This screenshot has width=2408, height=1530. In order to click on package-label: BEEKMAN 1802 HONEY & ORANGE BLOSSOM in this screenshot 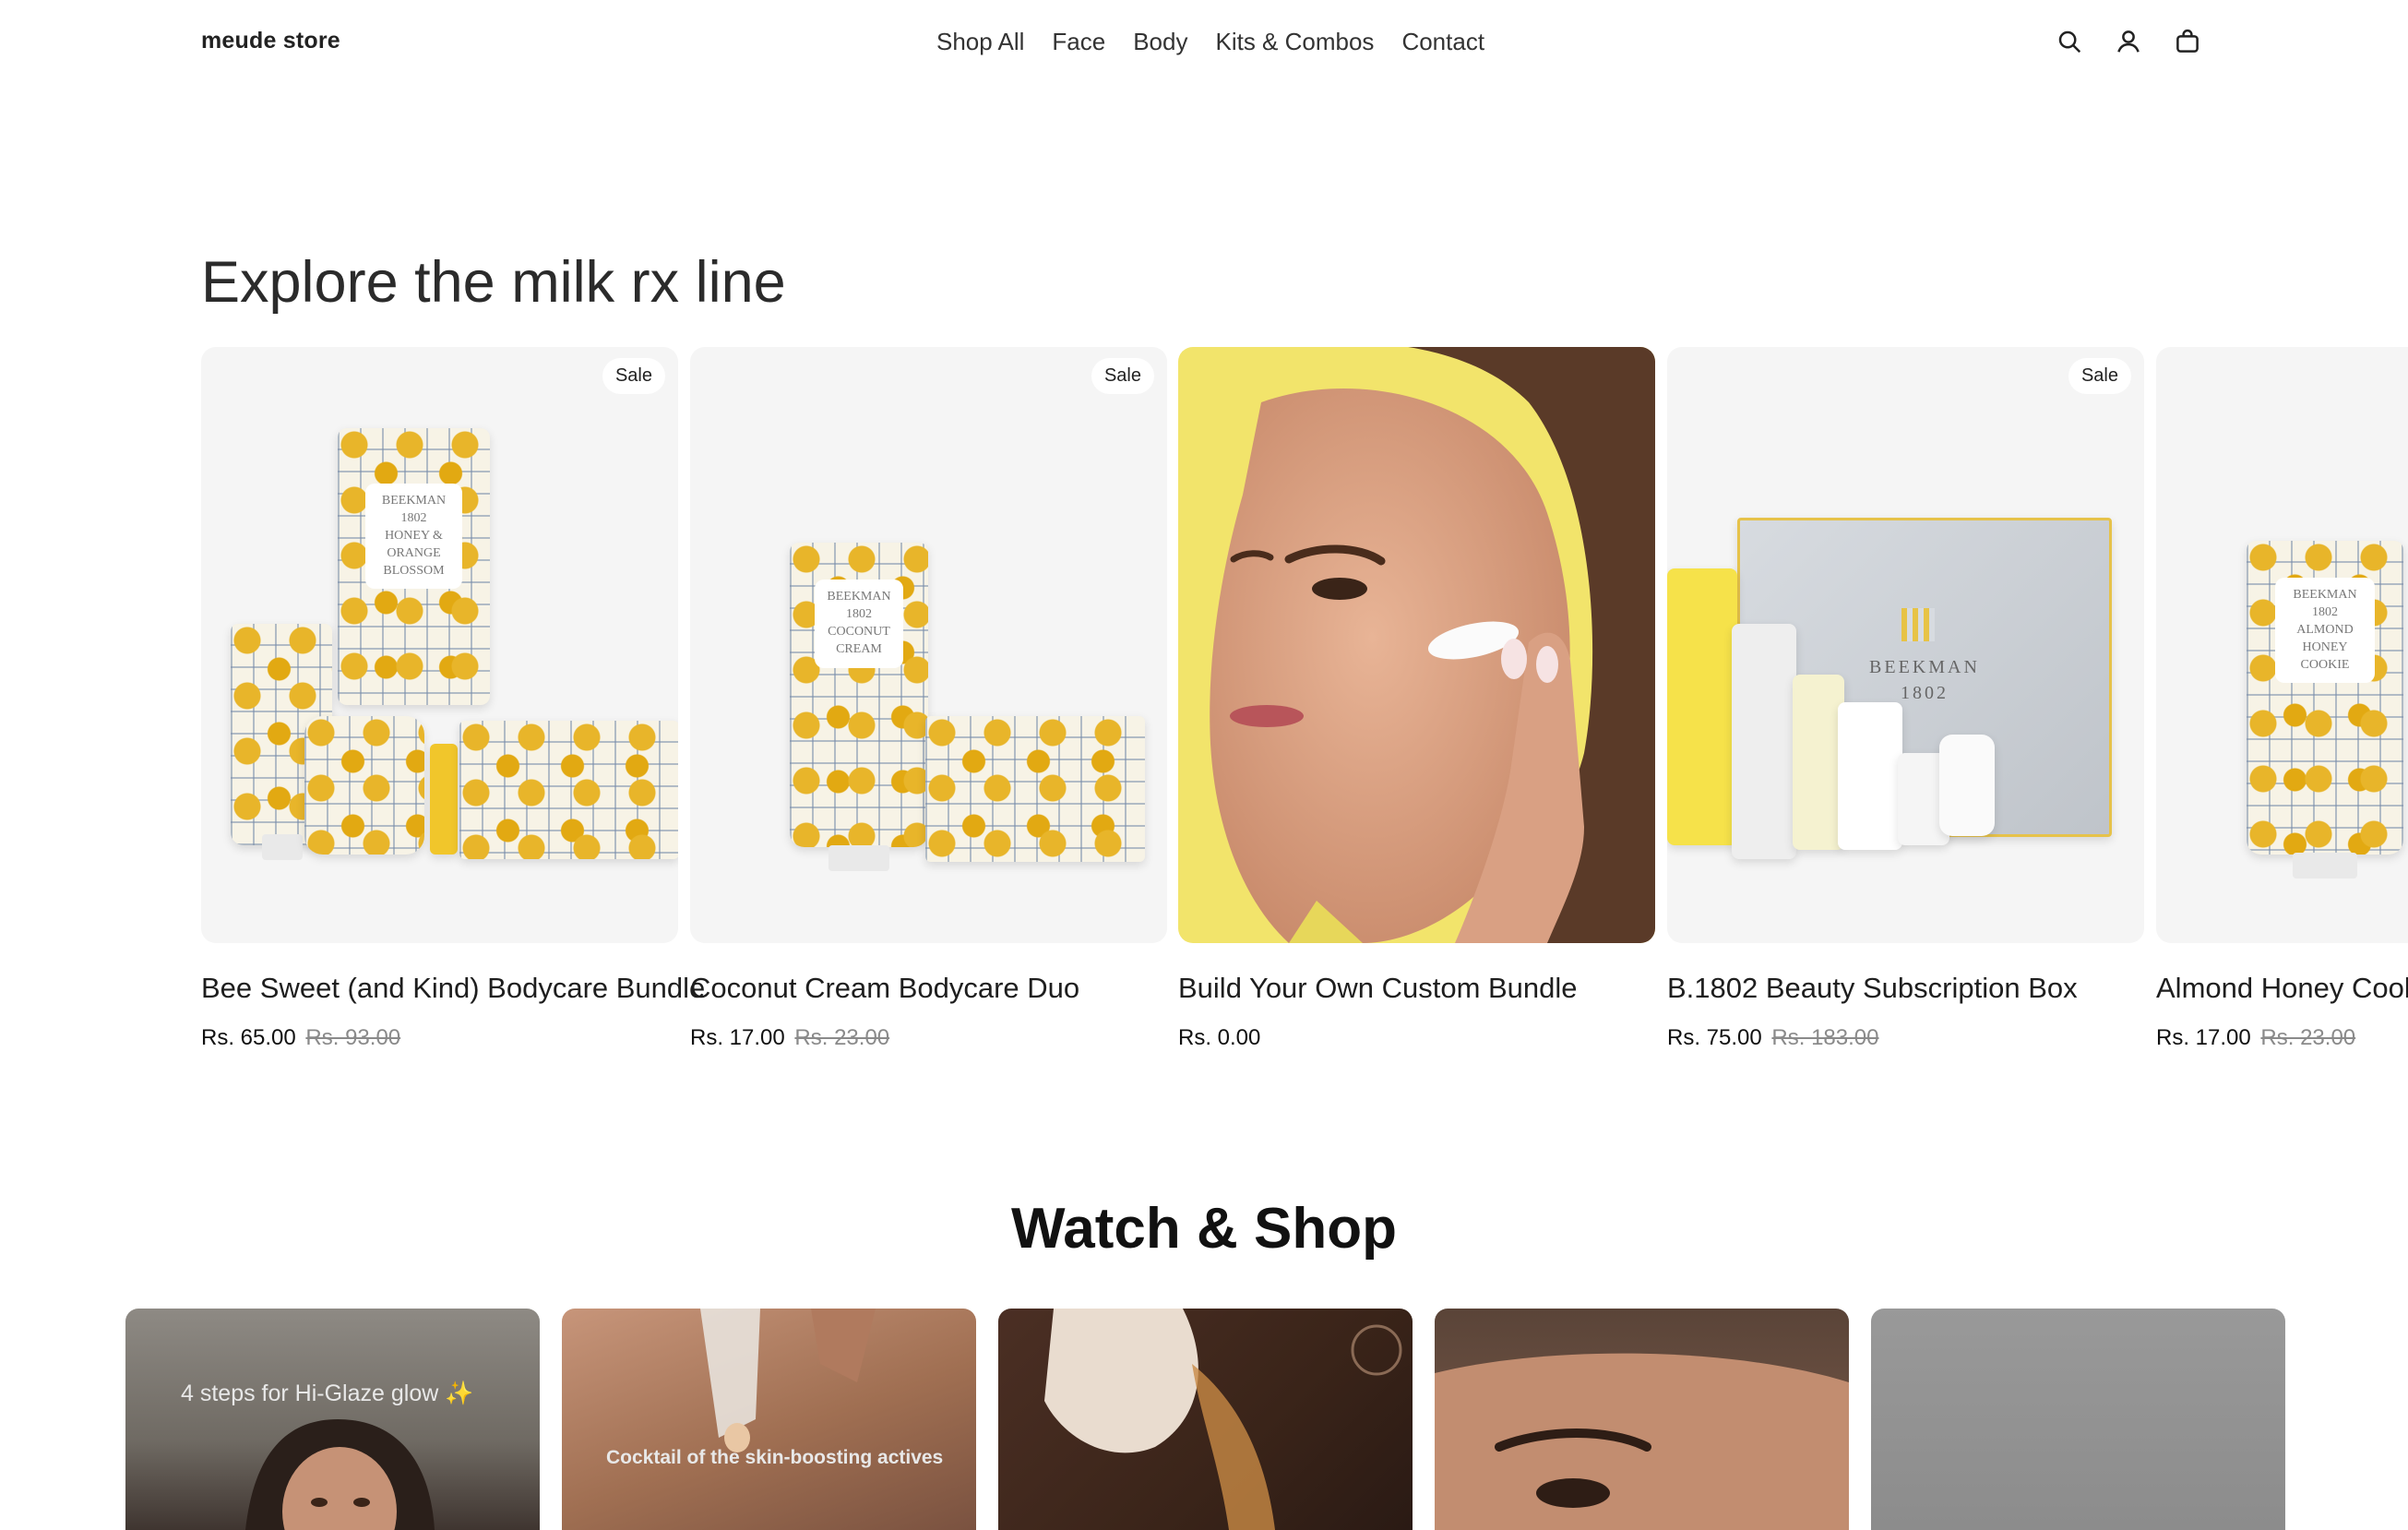, I will do `click(413, 537)`.